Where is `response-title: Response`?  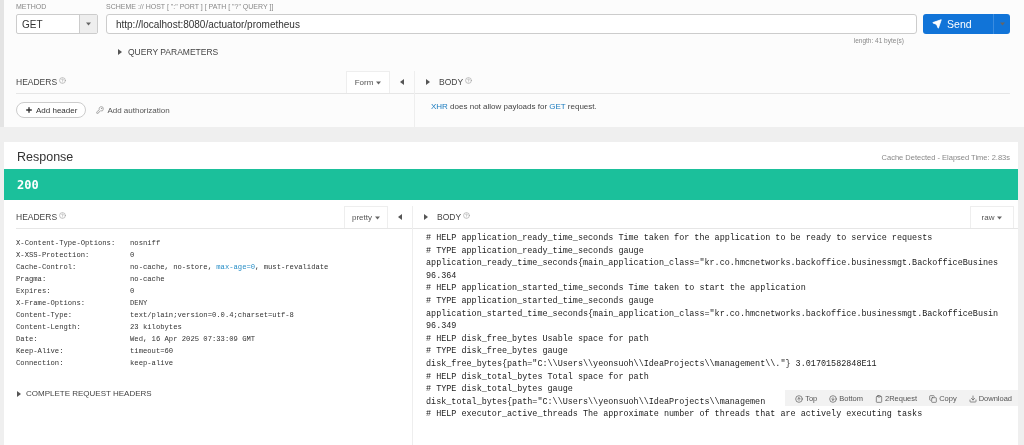
response-title: Response is located at coordinates (45, 157).